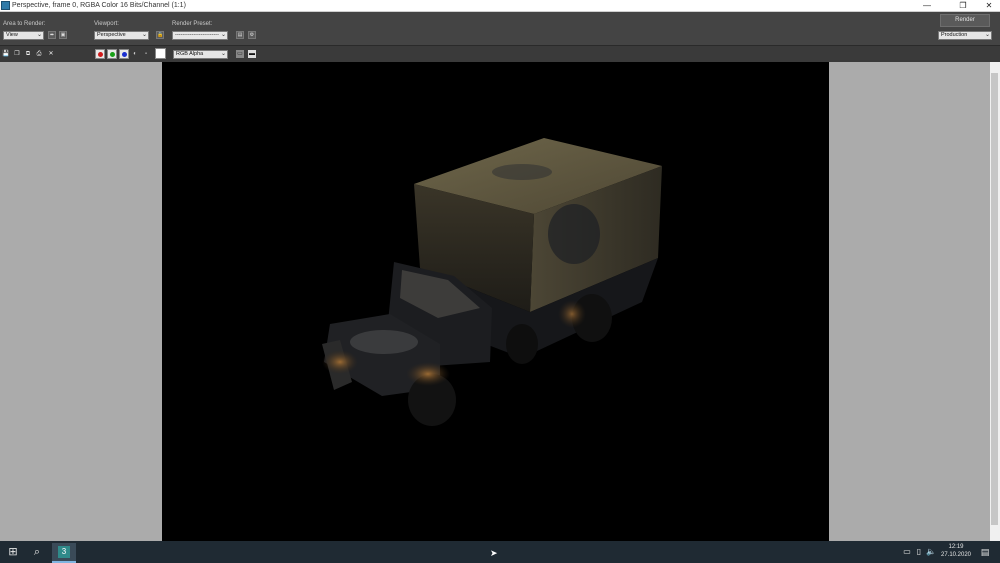 The height and width of the screenshot is (563, 1000). Describe the element at coordinates (192, 24) in the screenshot. I see `render-preset-label: Render Preset:` at that location.